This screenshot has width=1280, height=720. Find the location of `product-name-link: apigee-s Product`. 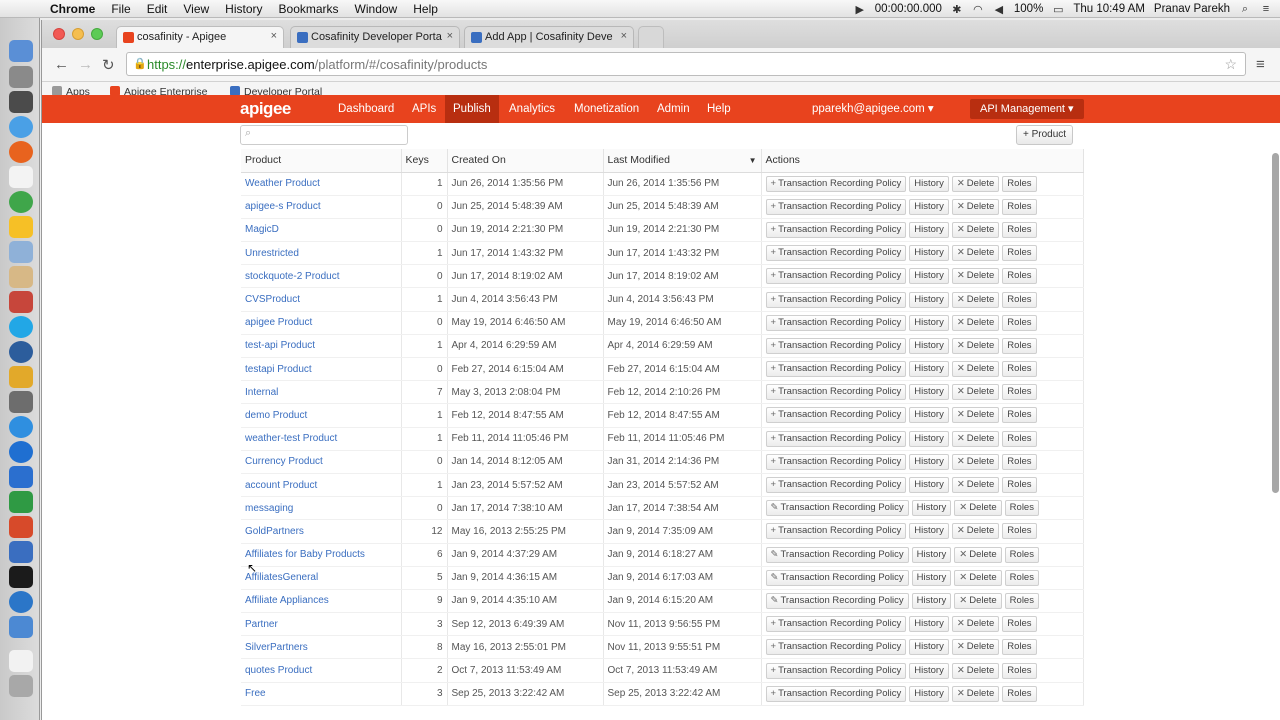

product-name-link: apigee-s Product is located at coordinates (321, 207).